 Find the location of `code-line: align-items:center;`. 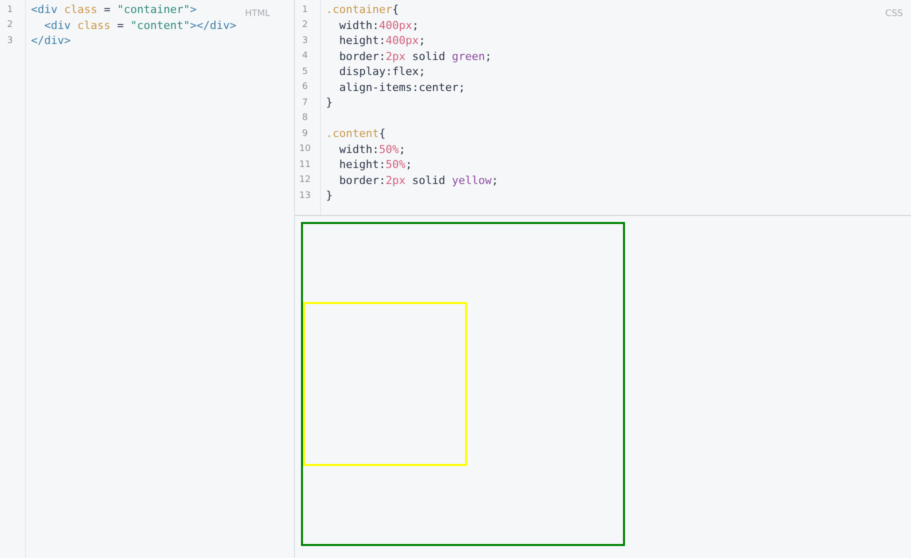

code-line: align-items:center; is located at coordinates (402, 87).